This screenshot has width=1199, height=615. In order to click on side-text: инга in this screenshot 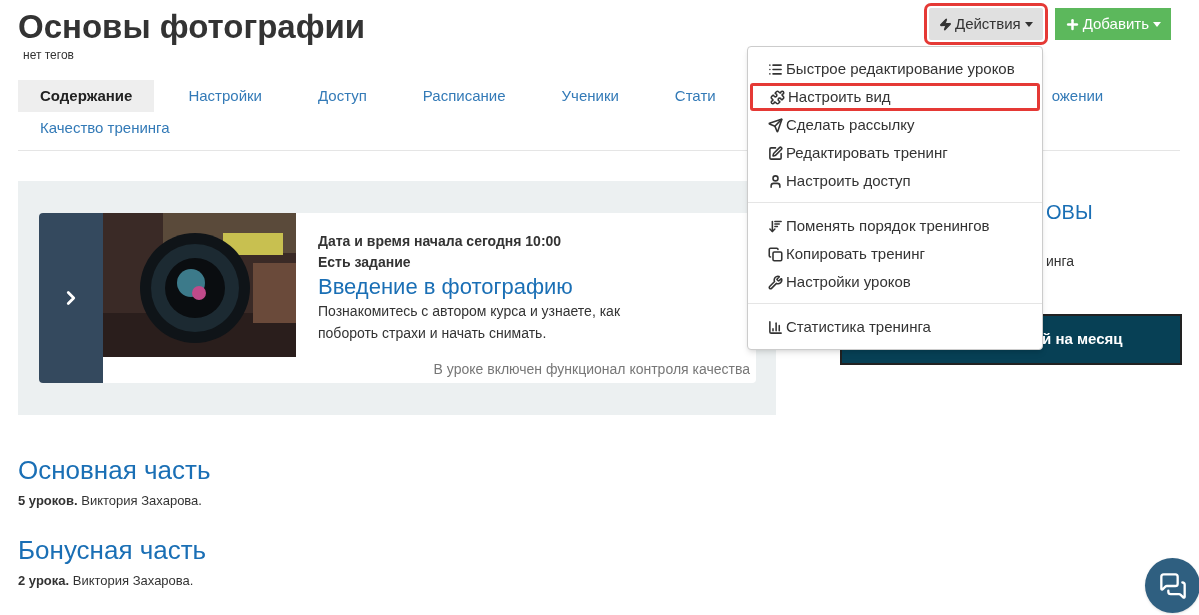, I will do `click(1060, 261)`.